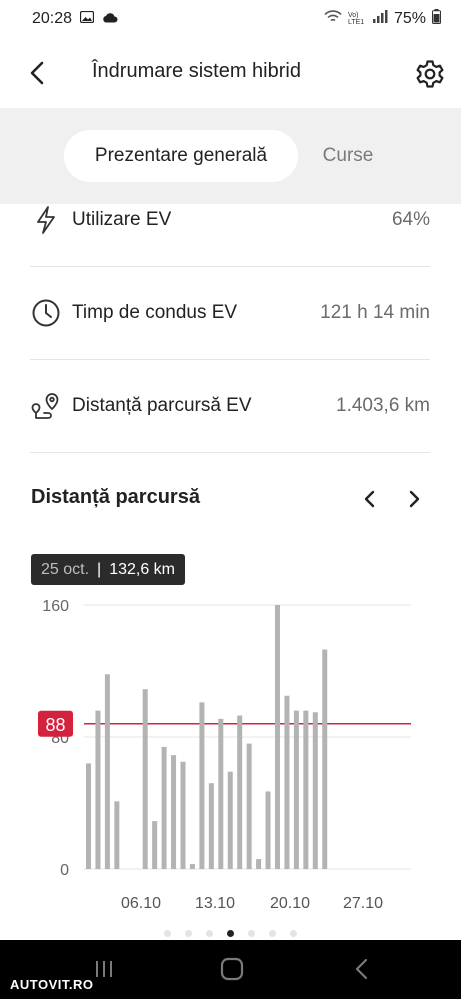  What do you see at coordinates (162, 405) in the screenshot?
I see `metric-label: Distanță parcursă EV` at bounding box center [162, 405].